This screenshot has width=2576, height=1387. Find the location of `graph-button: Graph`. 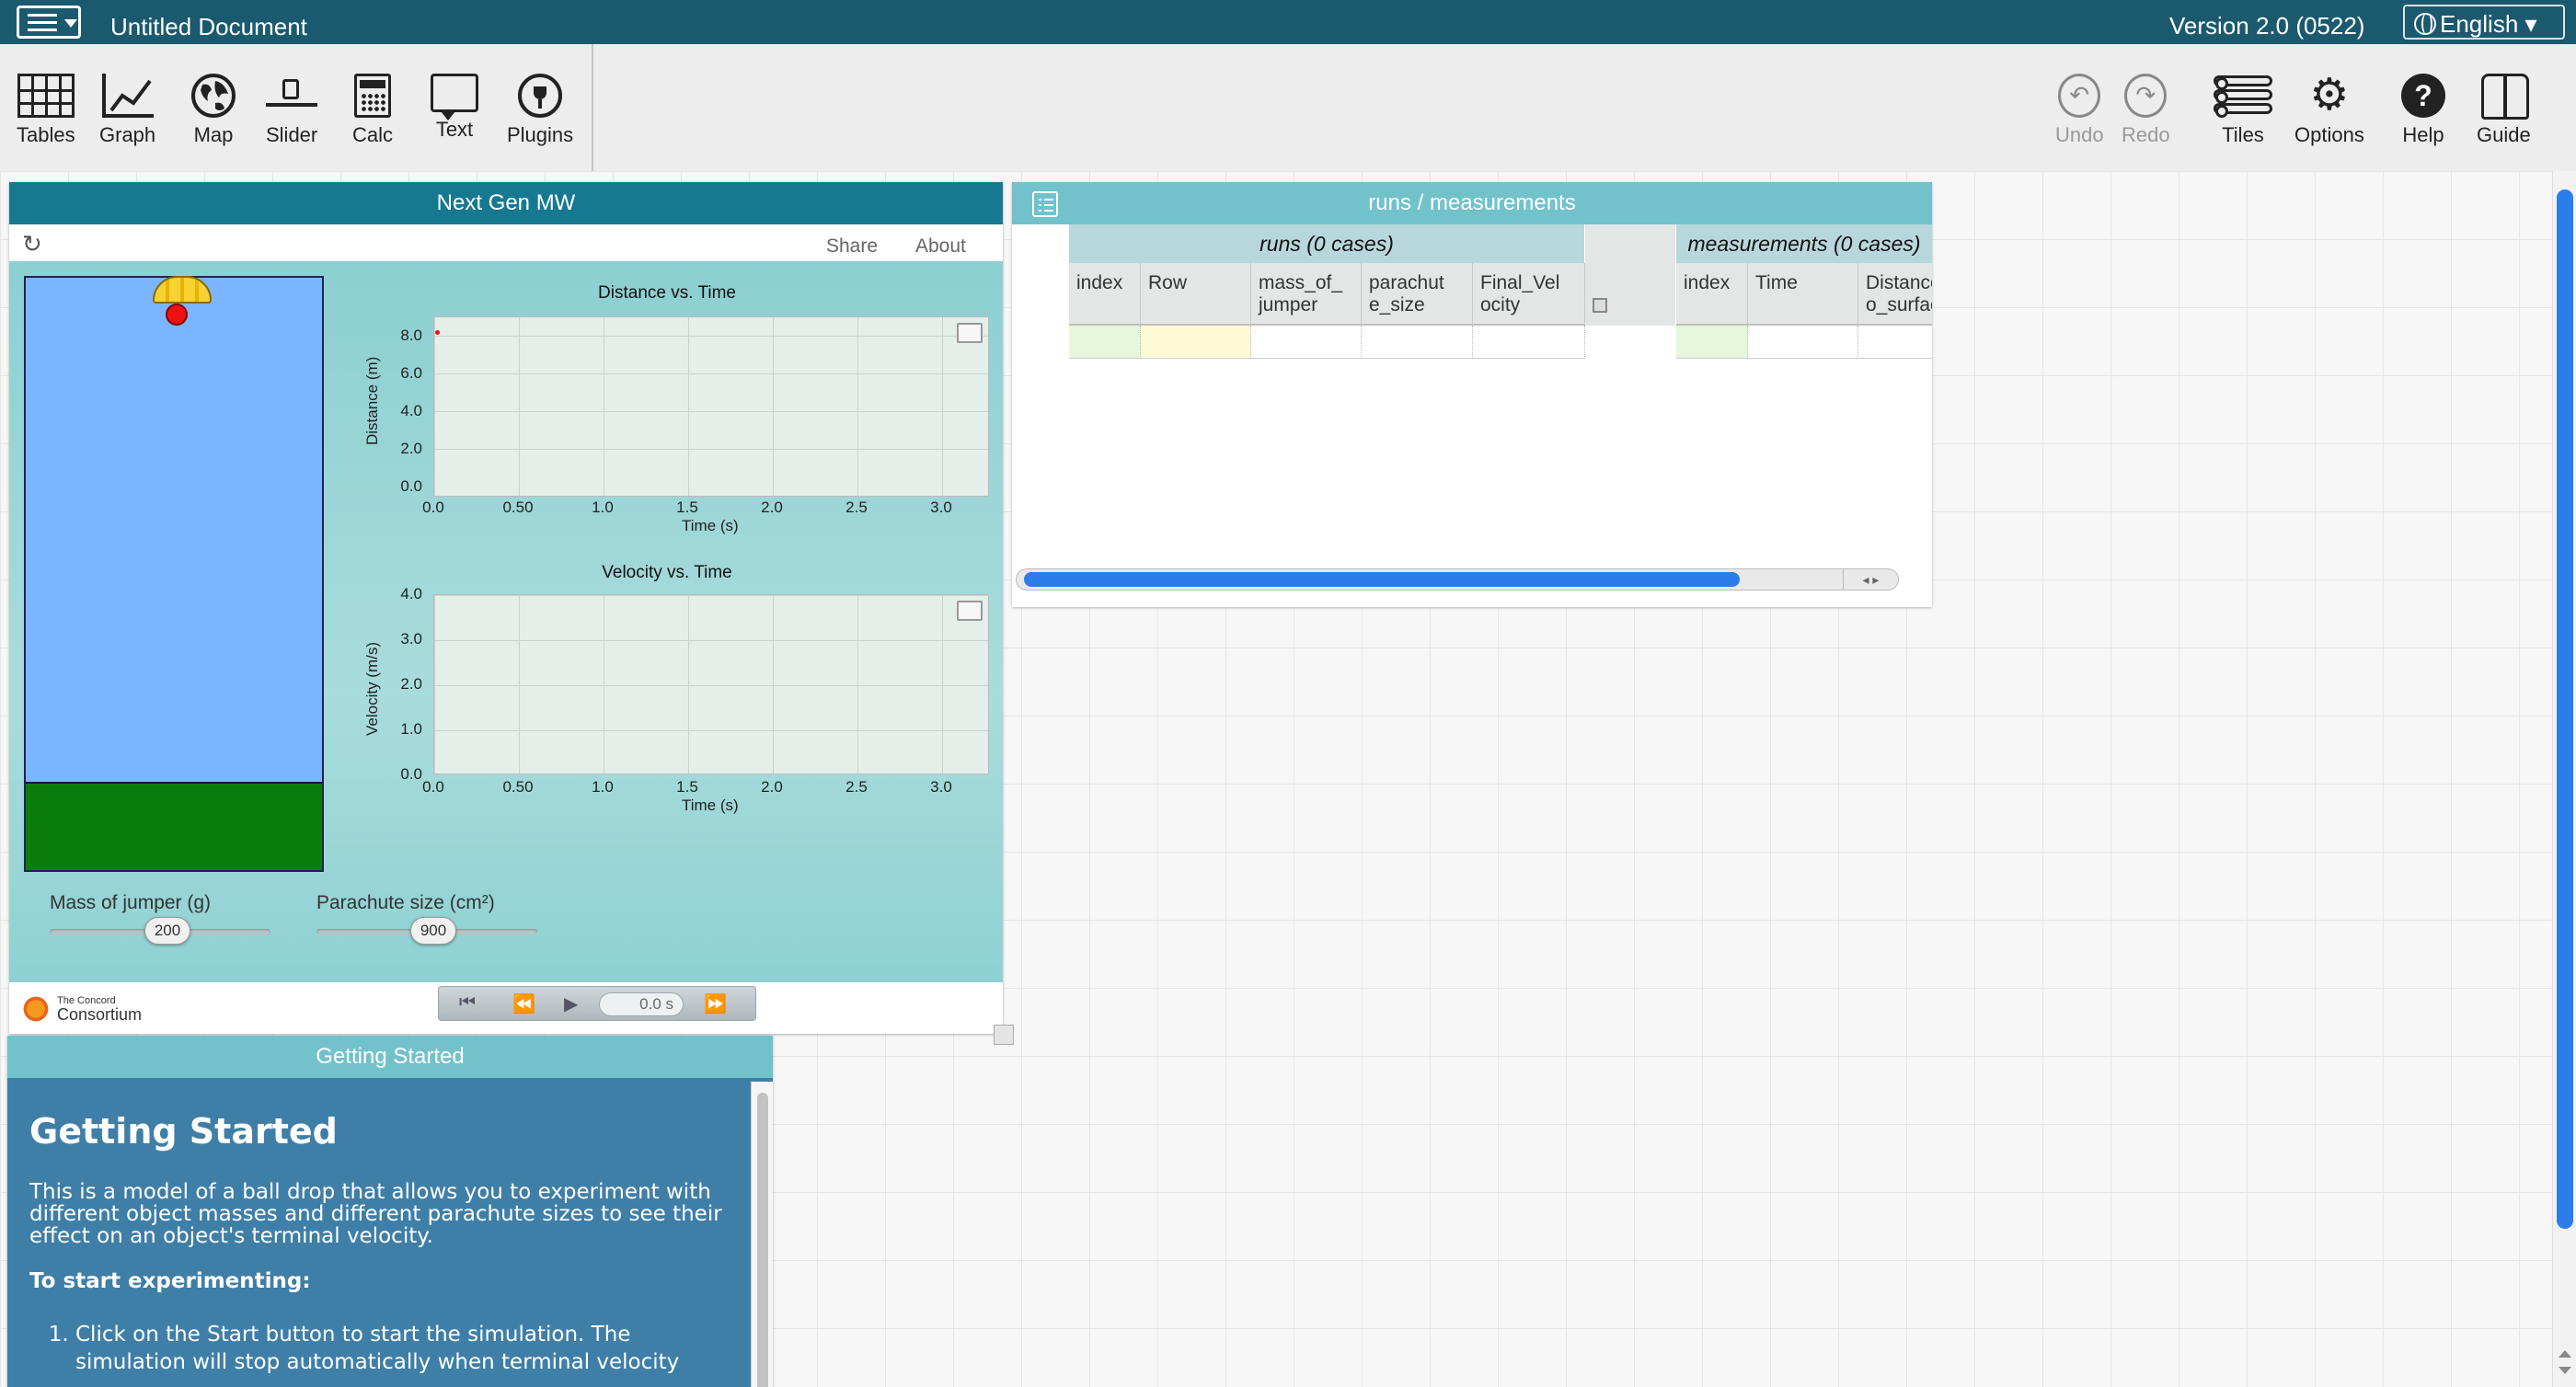

graph-button: Graph is located at coordinates (127, 110).